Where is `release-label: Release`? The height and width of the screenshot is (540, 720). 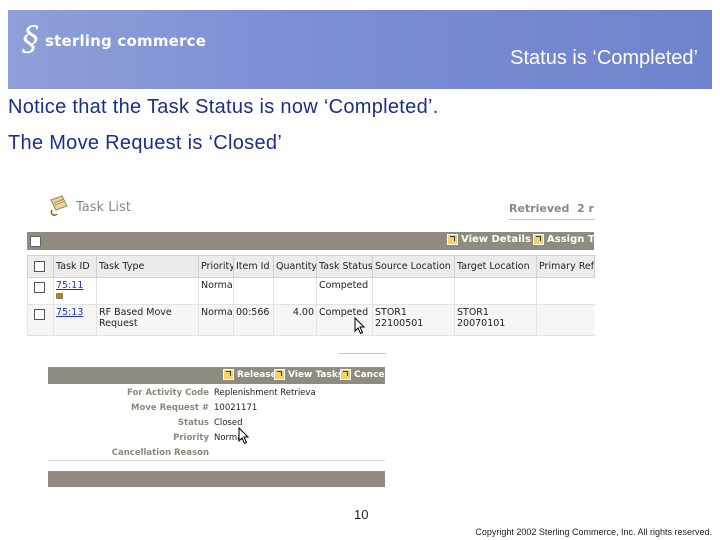
release-label: Release is located at coordinates (257, 374).